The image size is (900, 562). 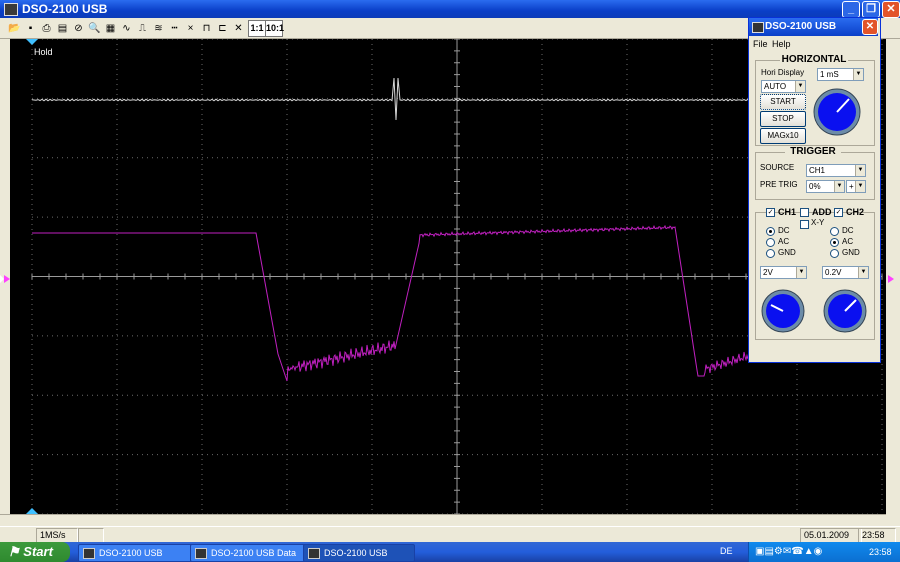 What do you see at coordinates (94, 28) in the screenshot?
I see `zoom-icon: 🔍` at bounding box center [94, 28].